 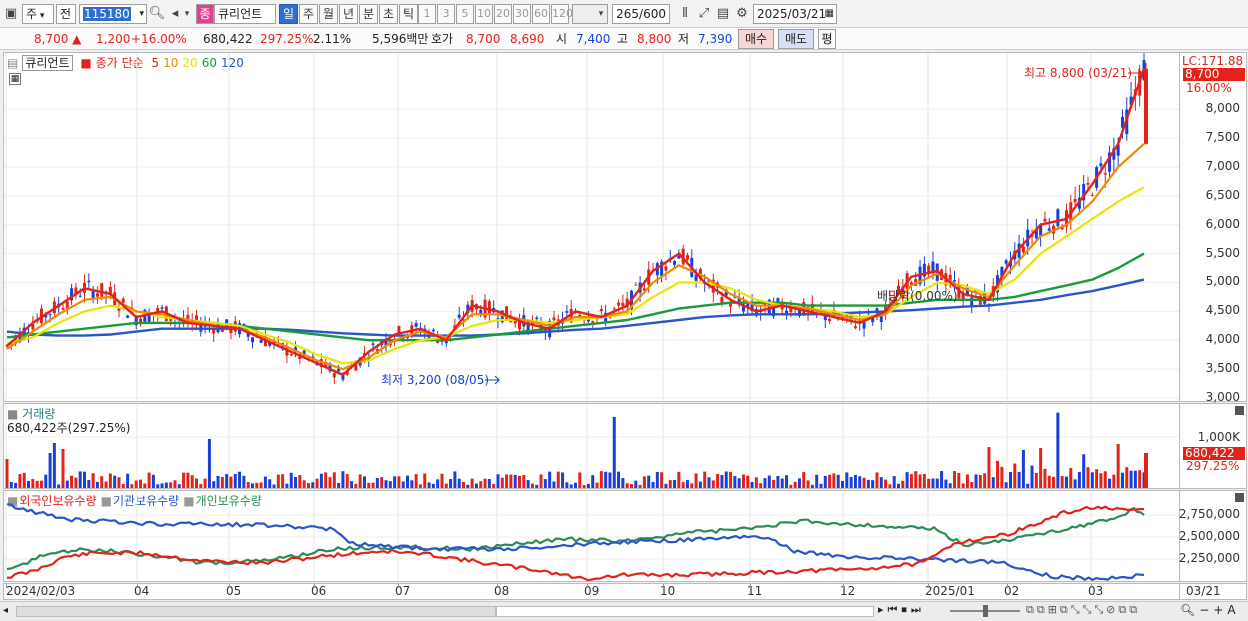 What do you see at coordinates (796, 39) in the screenshot?
I see `sell-button: 매도` at bounding box center [796, 39].